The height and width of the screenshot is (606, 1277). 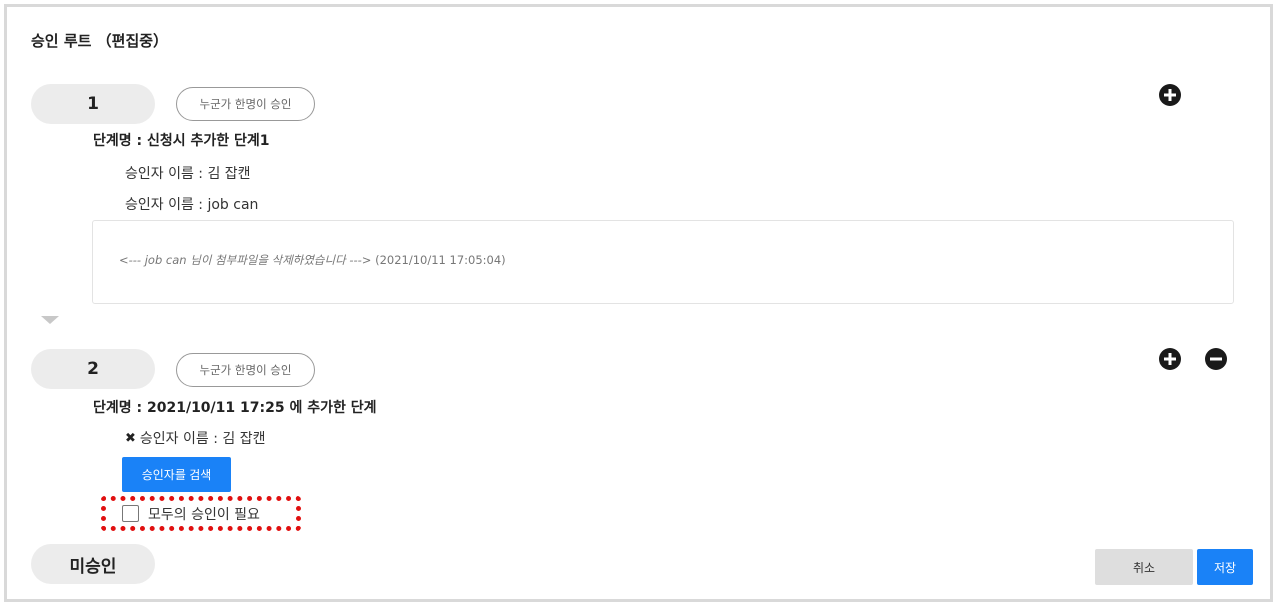 What do you see at coordinates (1225, 567) in the screenshot?
I see `save-button: 저장` at bounding box center [1225, 567].